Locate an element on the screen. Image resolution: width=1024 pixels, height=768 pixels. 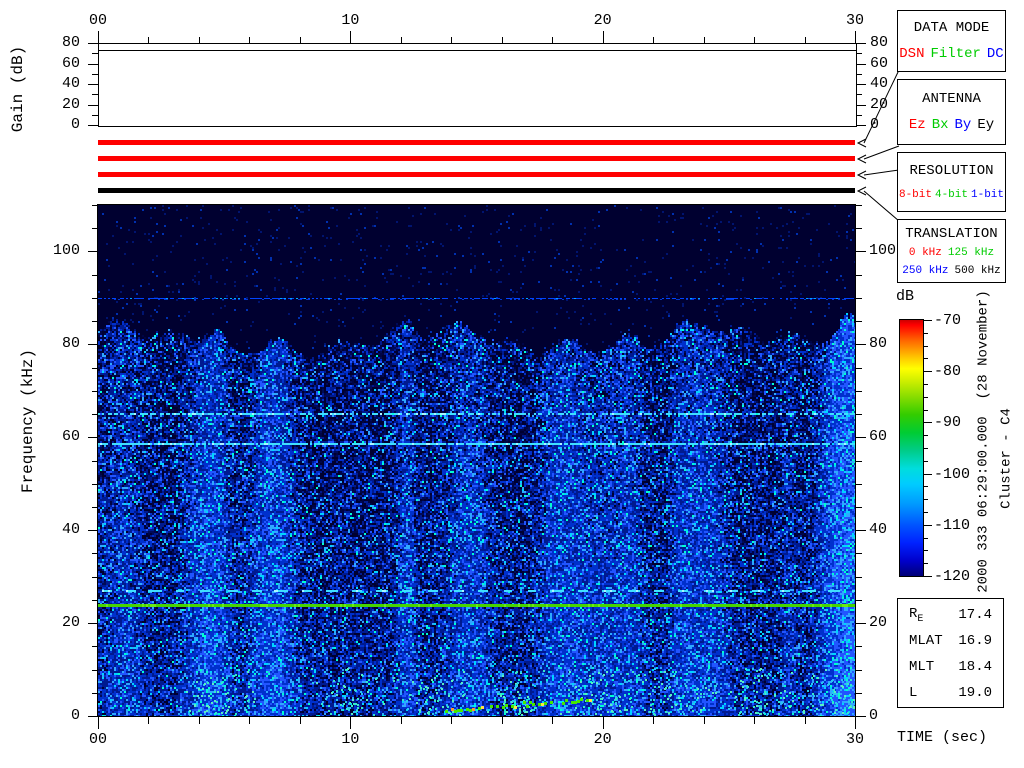
colorbar-tick-label: -80 is located at coordinates (948, 371).